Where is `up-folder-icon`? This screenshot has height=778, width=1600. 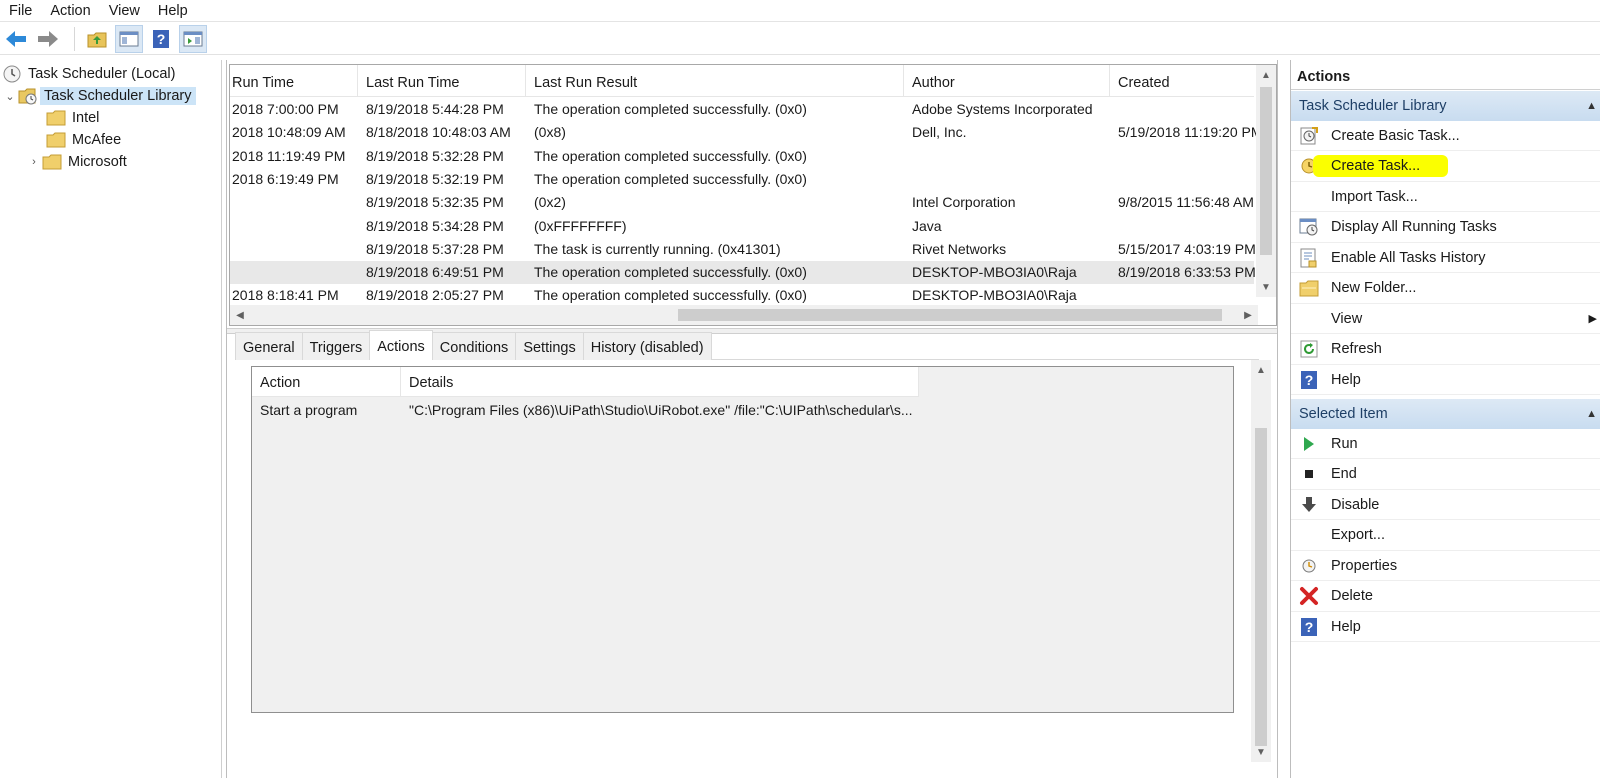 up-folder-icon is located at coordinates (97, 39).